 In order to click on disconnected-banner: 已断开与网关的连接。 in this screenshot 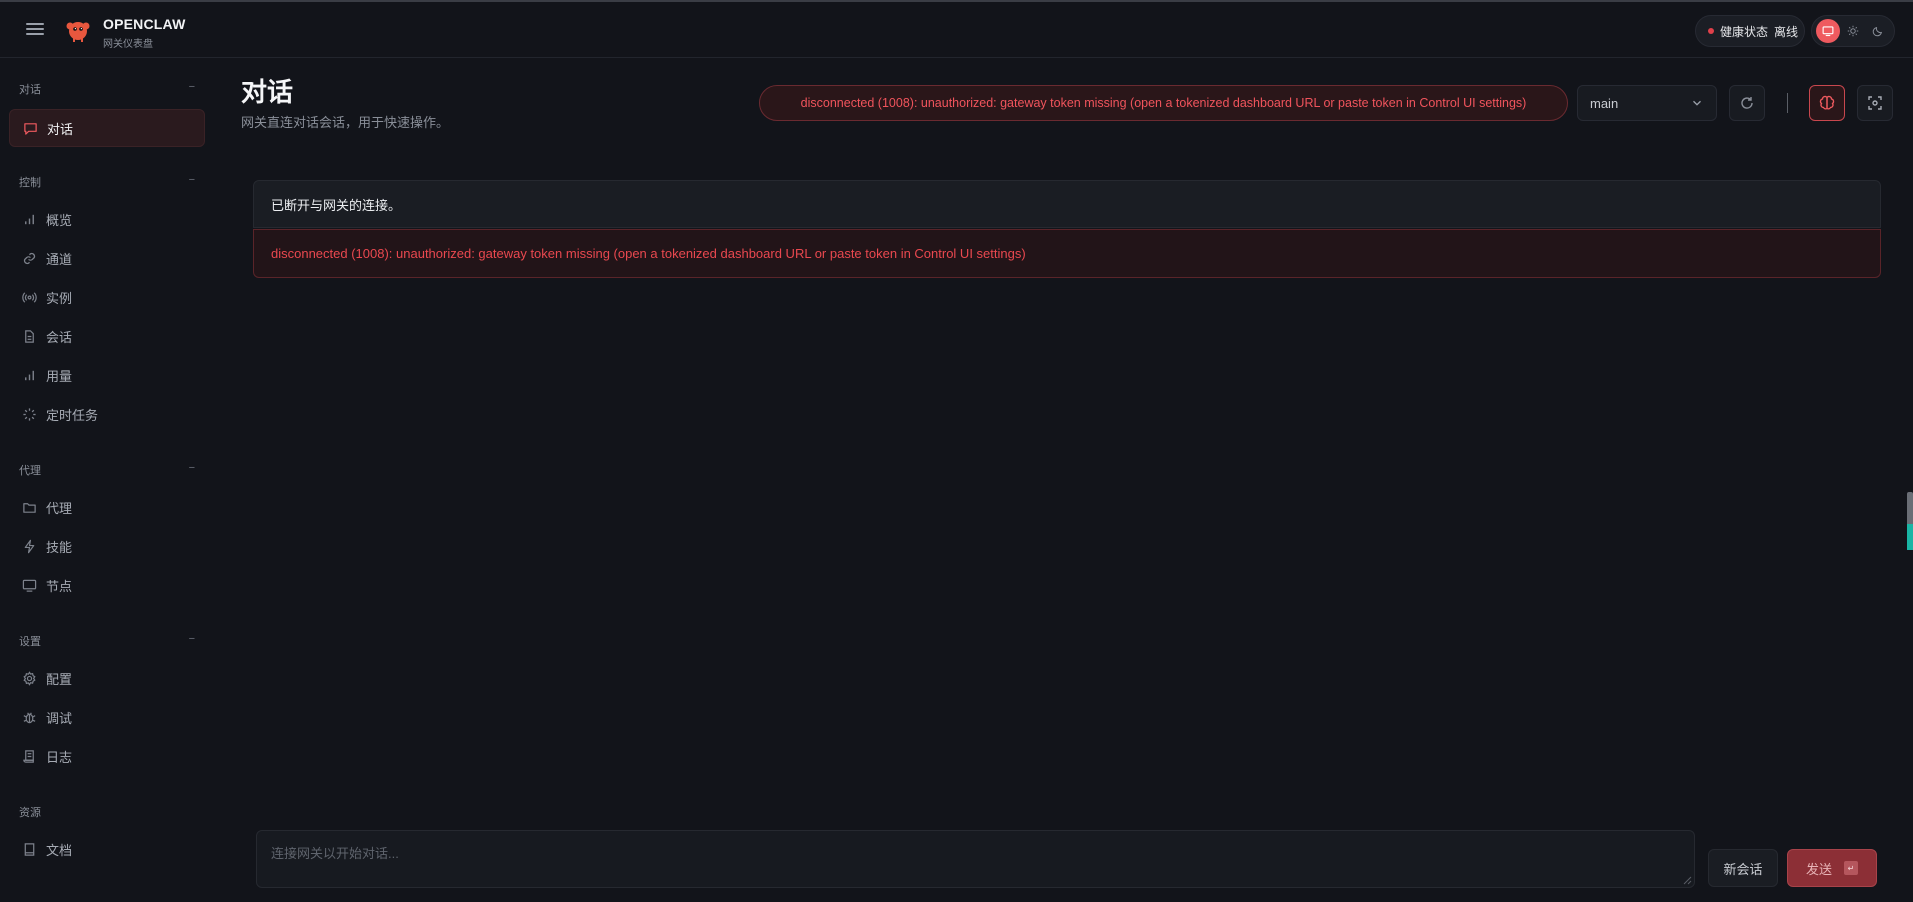, I will do `click(1067, 204)`.